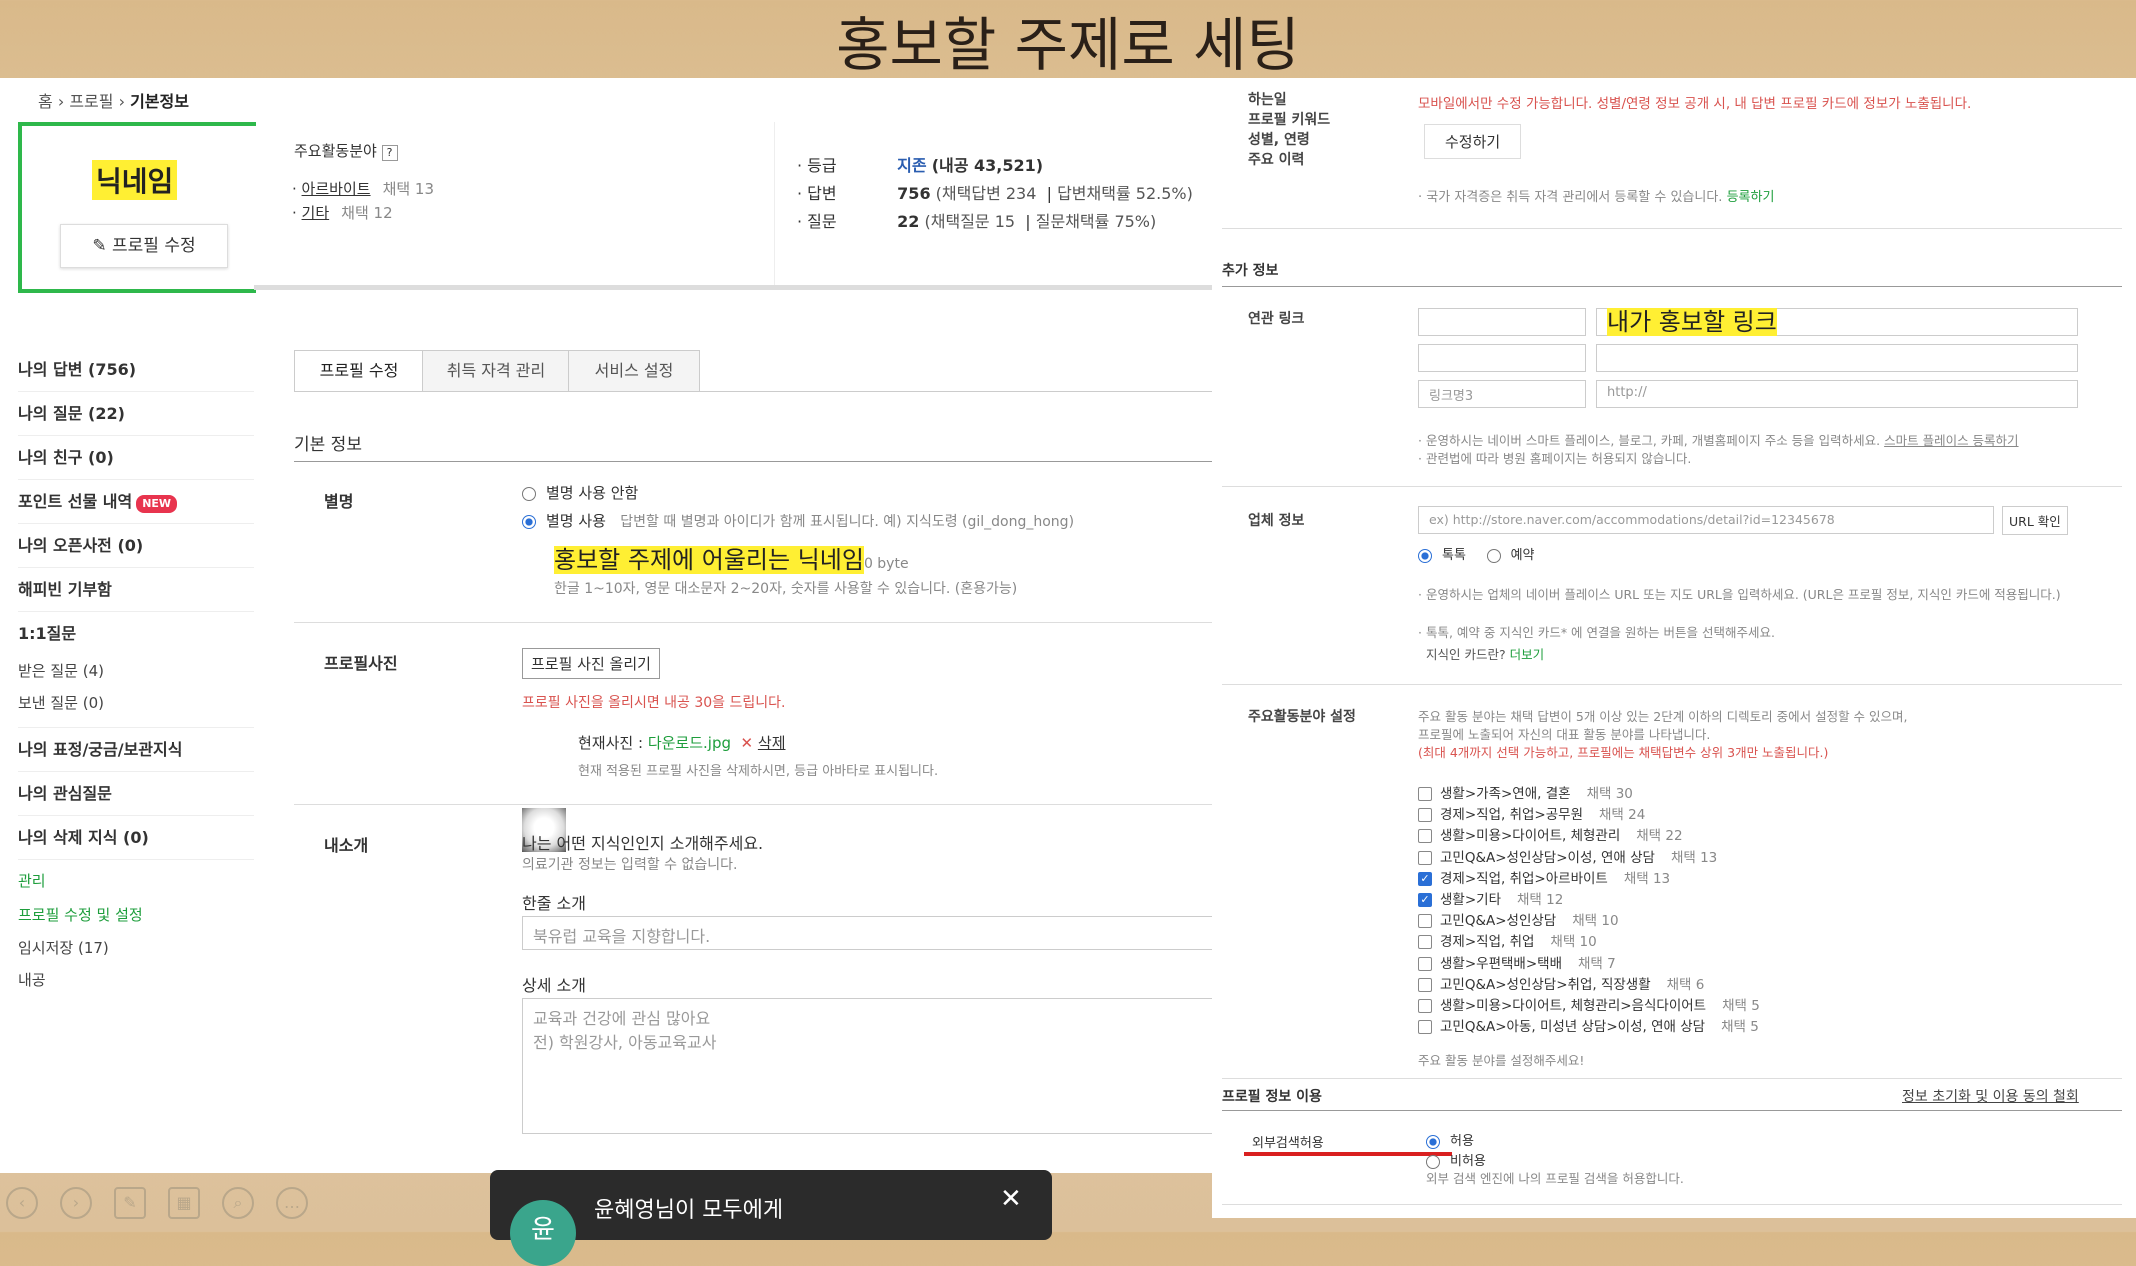 This screenshot has height=1266, width=2136. I want to click on sidebar-item-points2: 내공, so click(136, 980).